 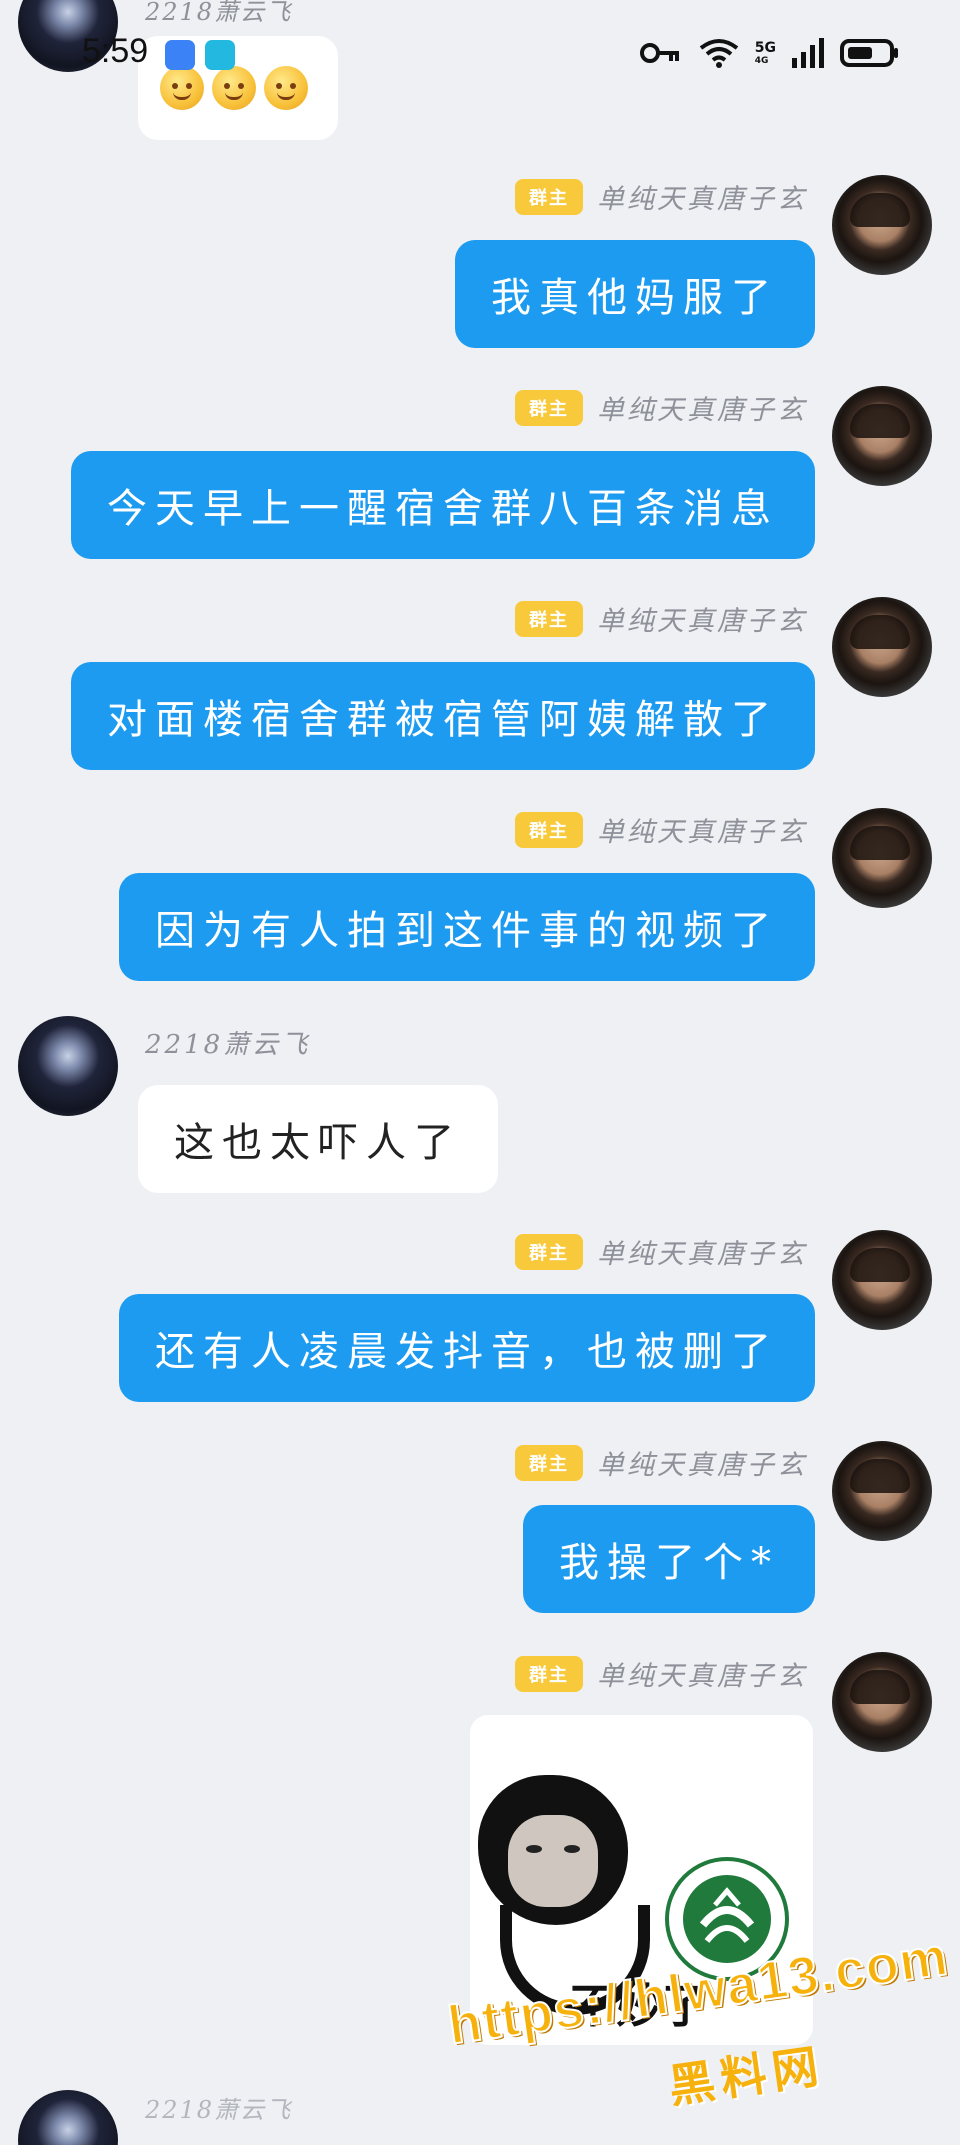 What do you see at coordinates (761, 60) in the screenshot?
I see `network-subtype-label: 4G` at bounding box center [761, 60].